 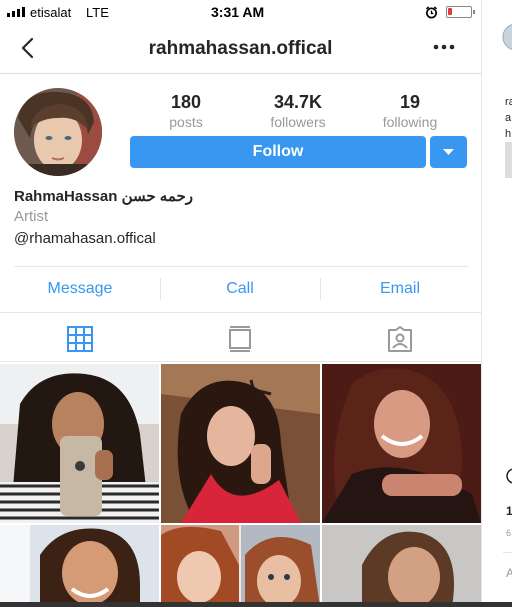 What do you see at coordinates (508, 118) in the screenshot?
I see `adjacent-text: ra a h` at bounding box center [508, 118].